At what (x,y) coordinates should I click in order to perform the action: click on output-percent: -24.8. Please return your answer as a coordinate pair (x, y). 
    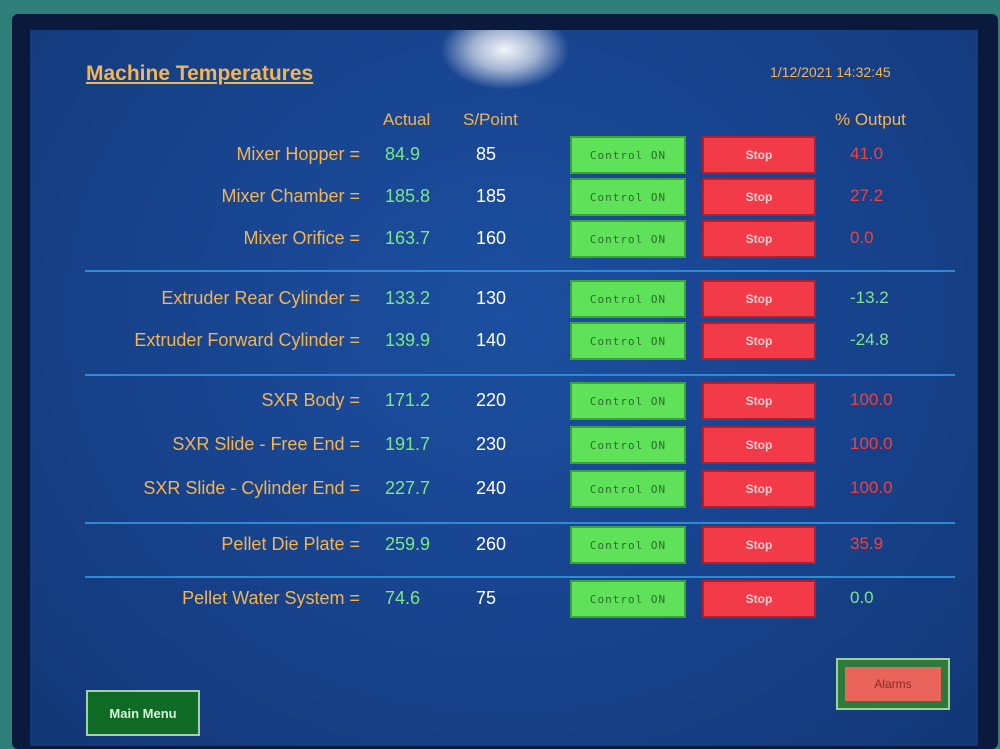
    Looking at the image, I should click on (869, 339).